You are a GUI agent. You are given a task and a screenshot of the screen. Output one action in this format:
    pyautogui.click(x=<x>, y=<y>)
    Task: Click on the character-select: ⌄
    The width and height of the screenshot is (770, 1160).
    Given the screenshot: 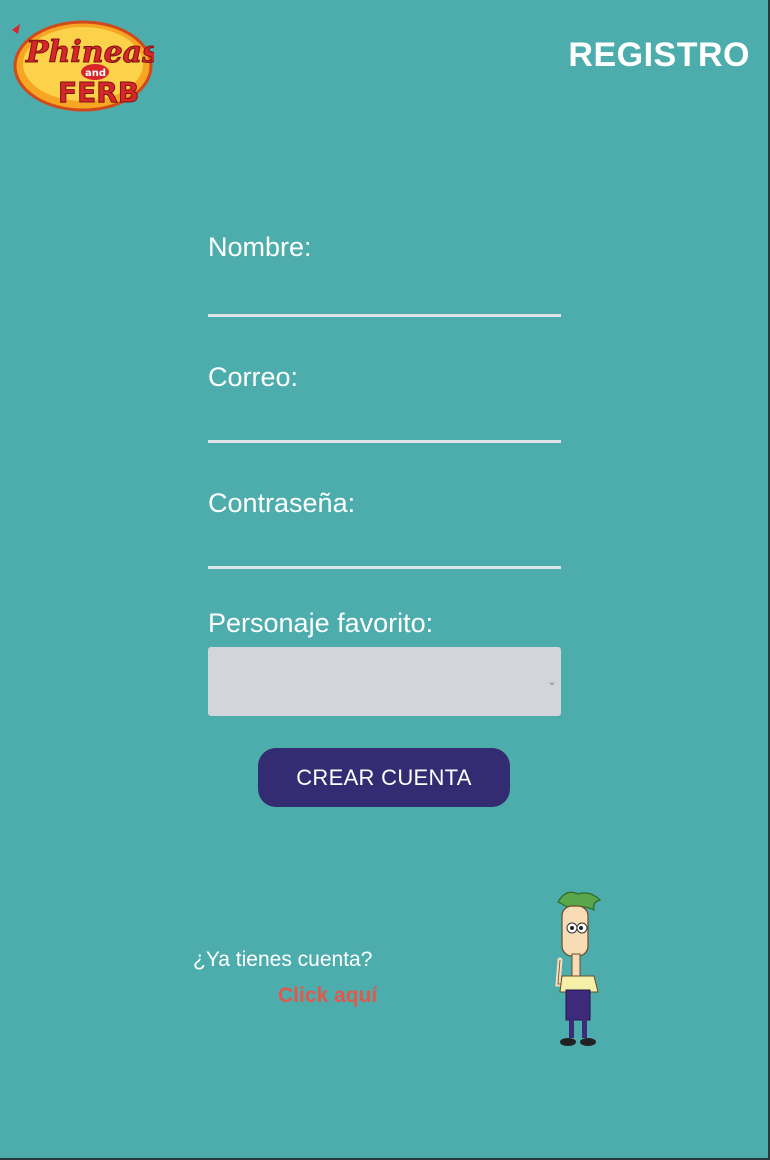 What is the action you would take?
    pyautogui.click(x=384, y=681)
    